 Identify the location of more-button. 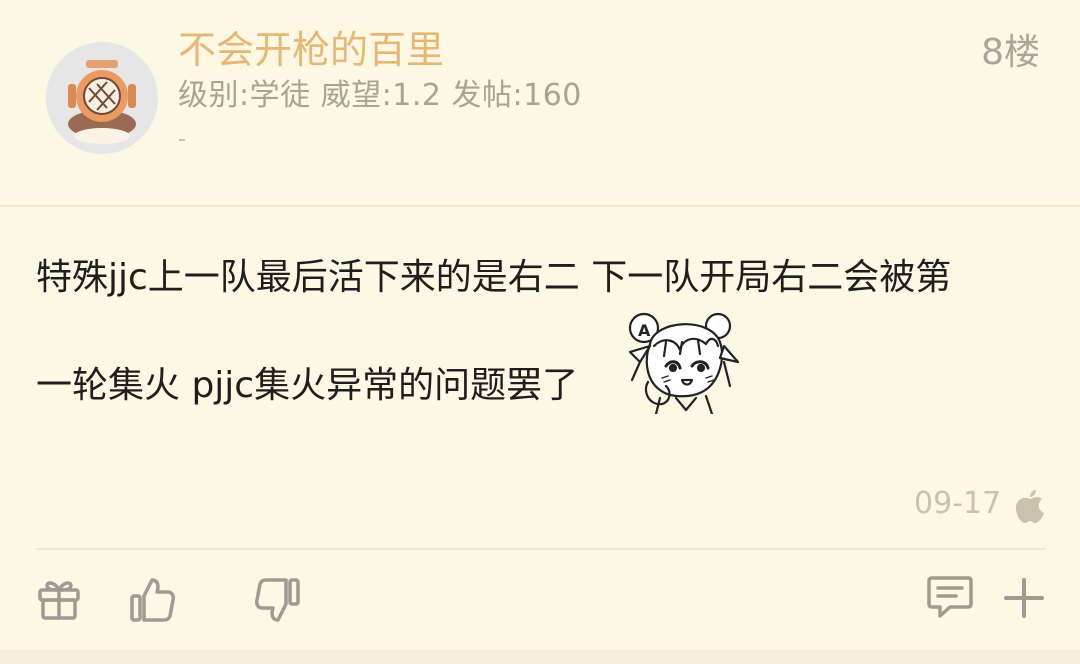
(1024, 598).